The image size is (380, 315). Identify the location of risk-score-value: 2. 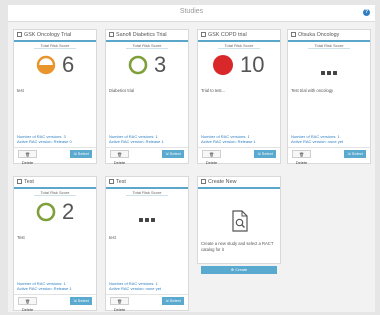
(68, 211).